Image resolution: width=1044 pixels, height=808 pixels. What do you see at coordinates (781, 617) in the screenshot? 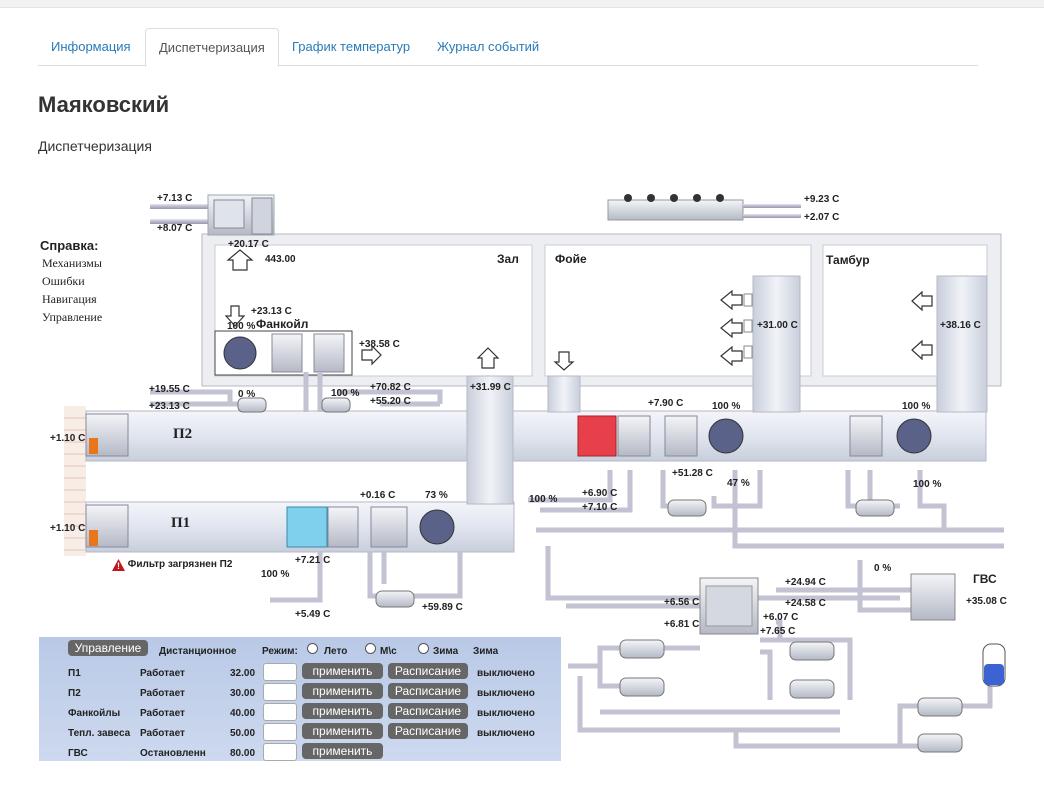
I see `reading: +6.07 C` at bounding box center [781, 617].